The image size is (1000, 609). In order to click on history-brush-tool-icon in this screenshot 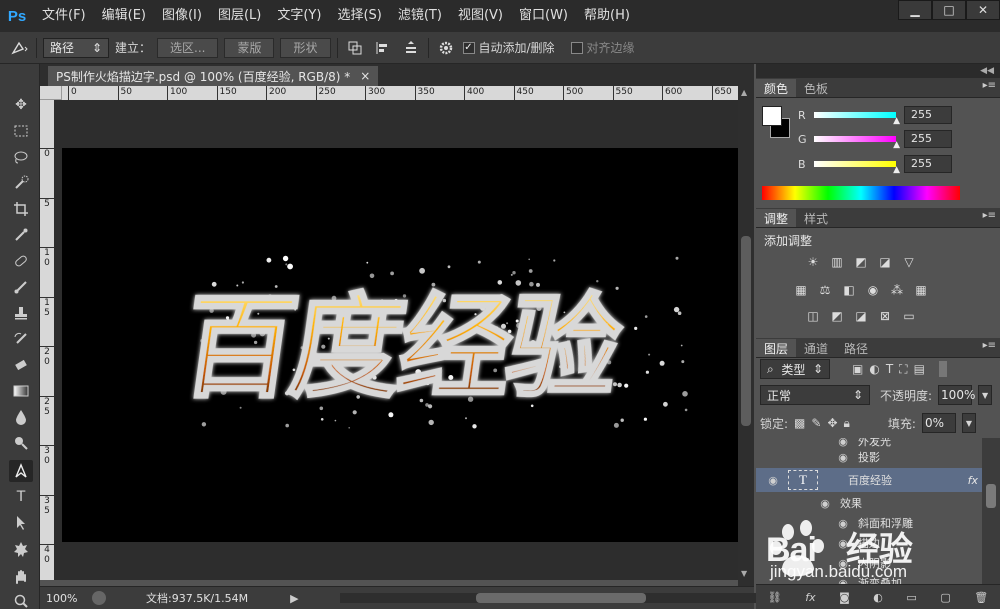, I will do `click(21, 339)`.